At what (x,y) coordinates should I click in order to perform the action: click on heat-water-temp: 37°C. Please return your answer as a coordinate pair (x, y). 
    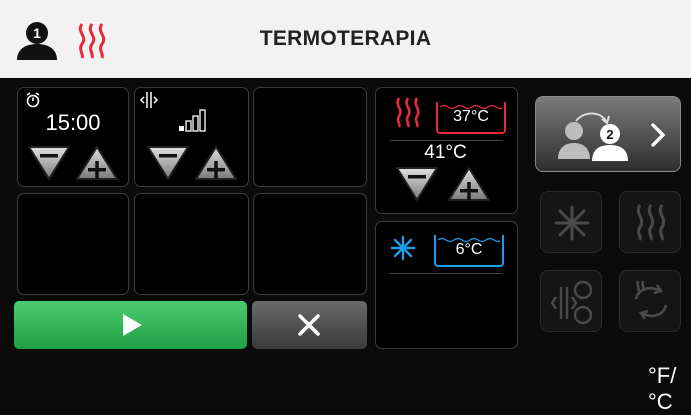
    Looking at the image, I should click on (471, 118).